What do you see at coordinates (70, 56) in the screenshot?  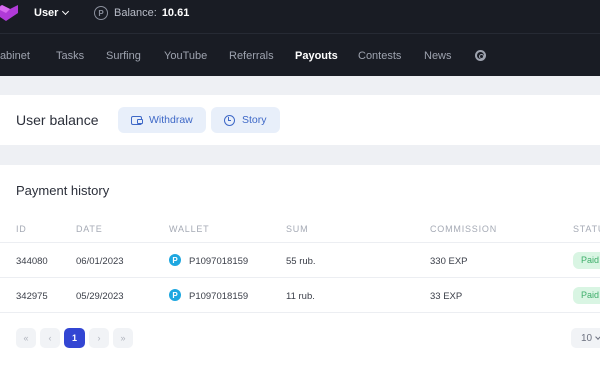 I see `nav-item-tasks: Tasks` at bounding box center [70, 56].